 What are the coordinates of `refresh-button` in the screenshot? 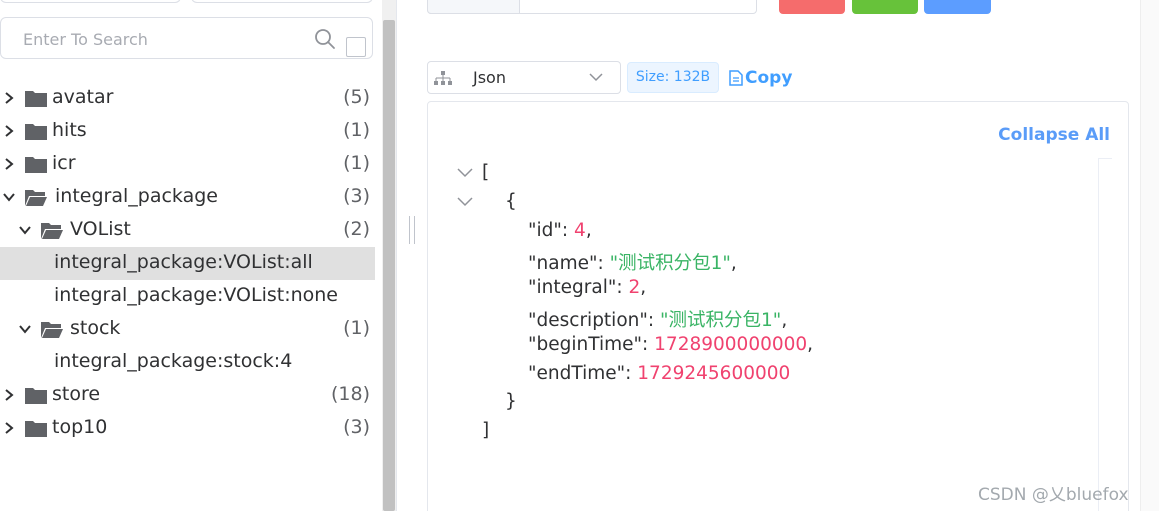 It's located at (957, 7).